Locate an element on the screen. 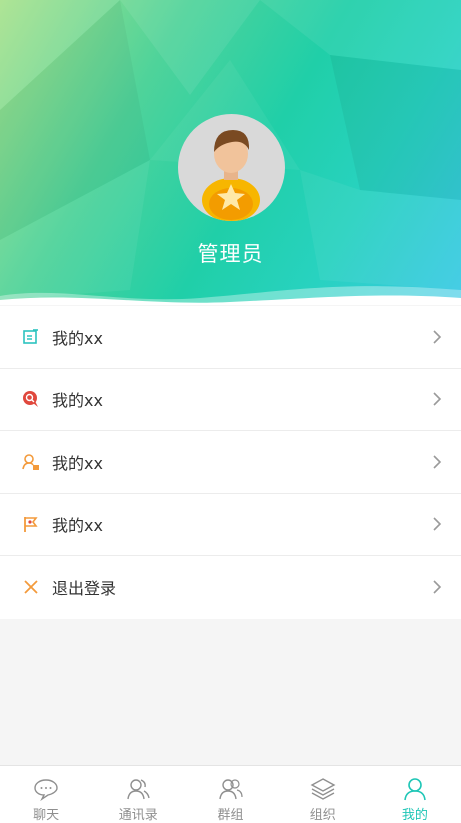 The width and height of the screenshot is (461, 823). logout-label: 退出登录 is located at coordinates (84, 589).